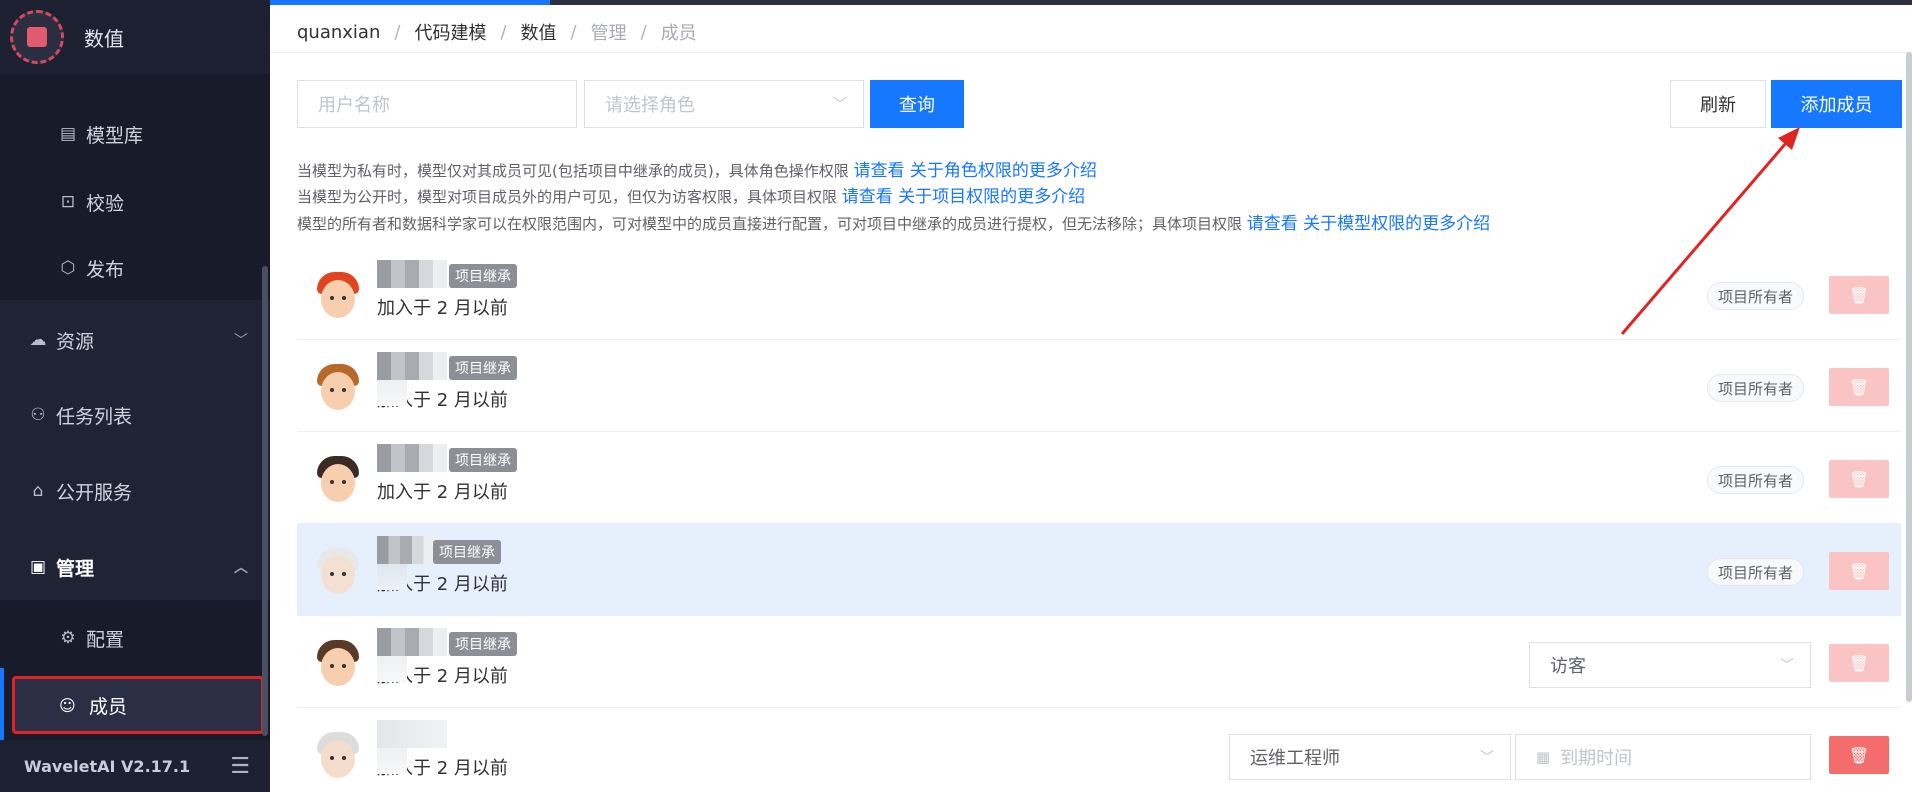 This screenshot has width=1912, height=792. What do you see at coordinates (68, 134) in the screenshot?
I see `model-library-icon: ▤` at bounding box center [68, 134].